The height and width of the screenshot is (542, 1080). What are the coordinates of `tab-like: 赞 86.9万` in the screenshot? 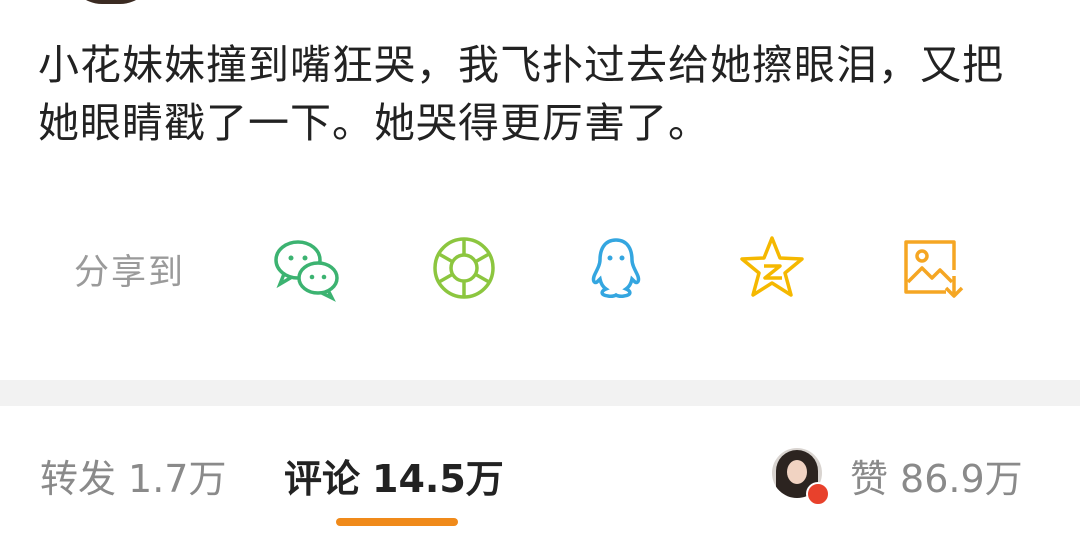 It's located at (936, 475).